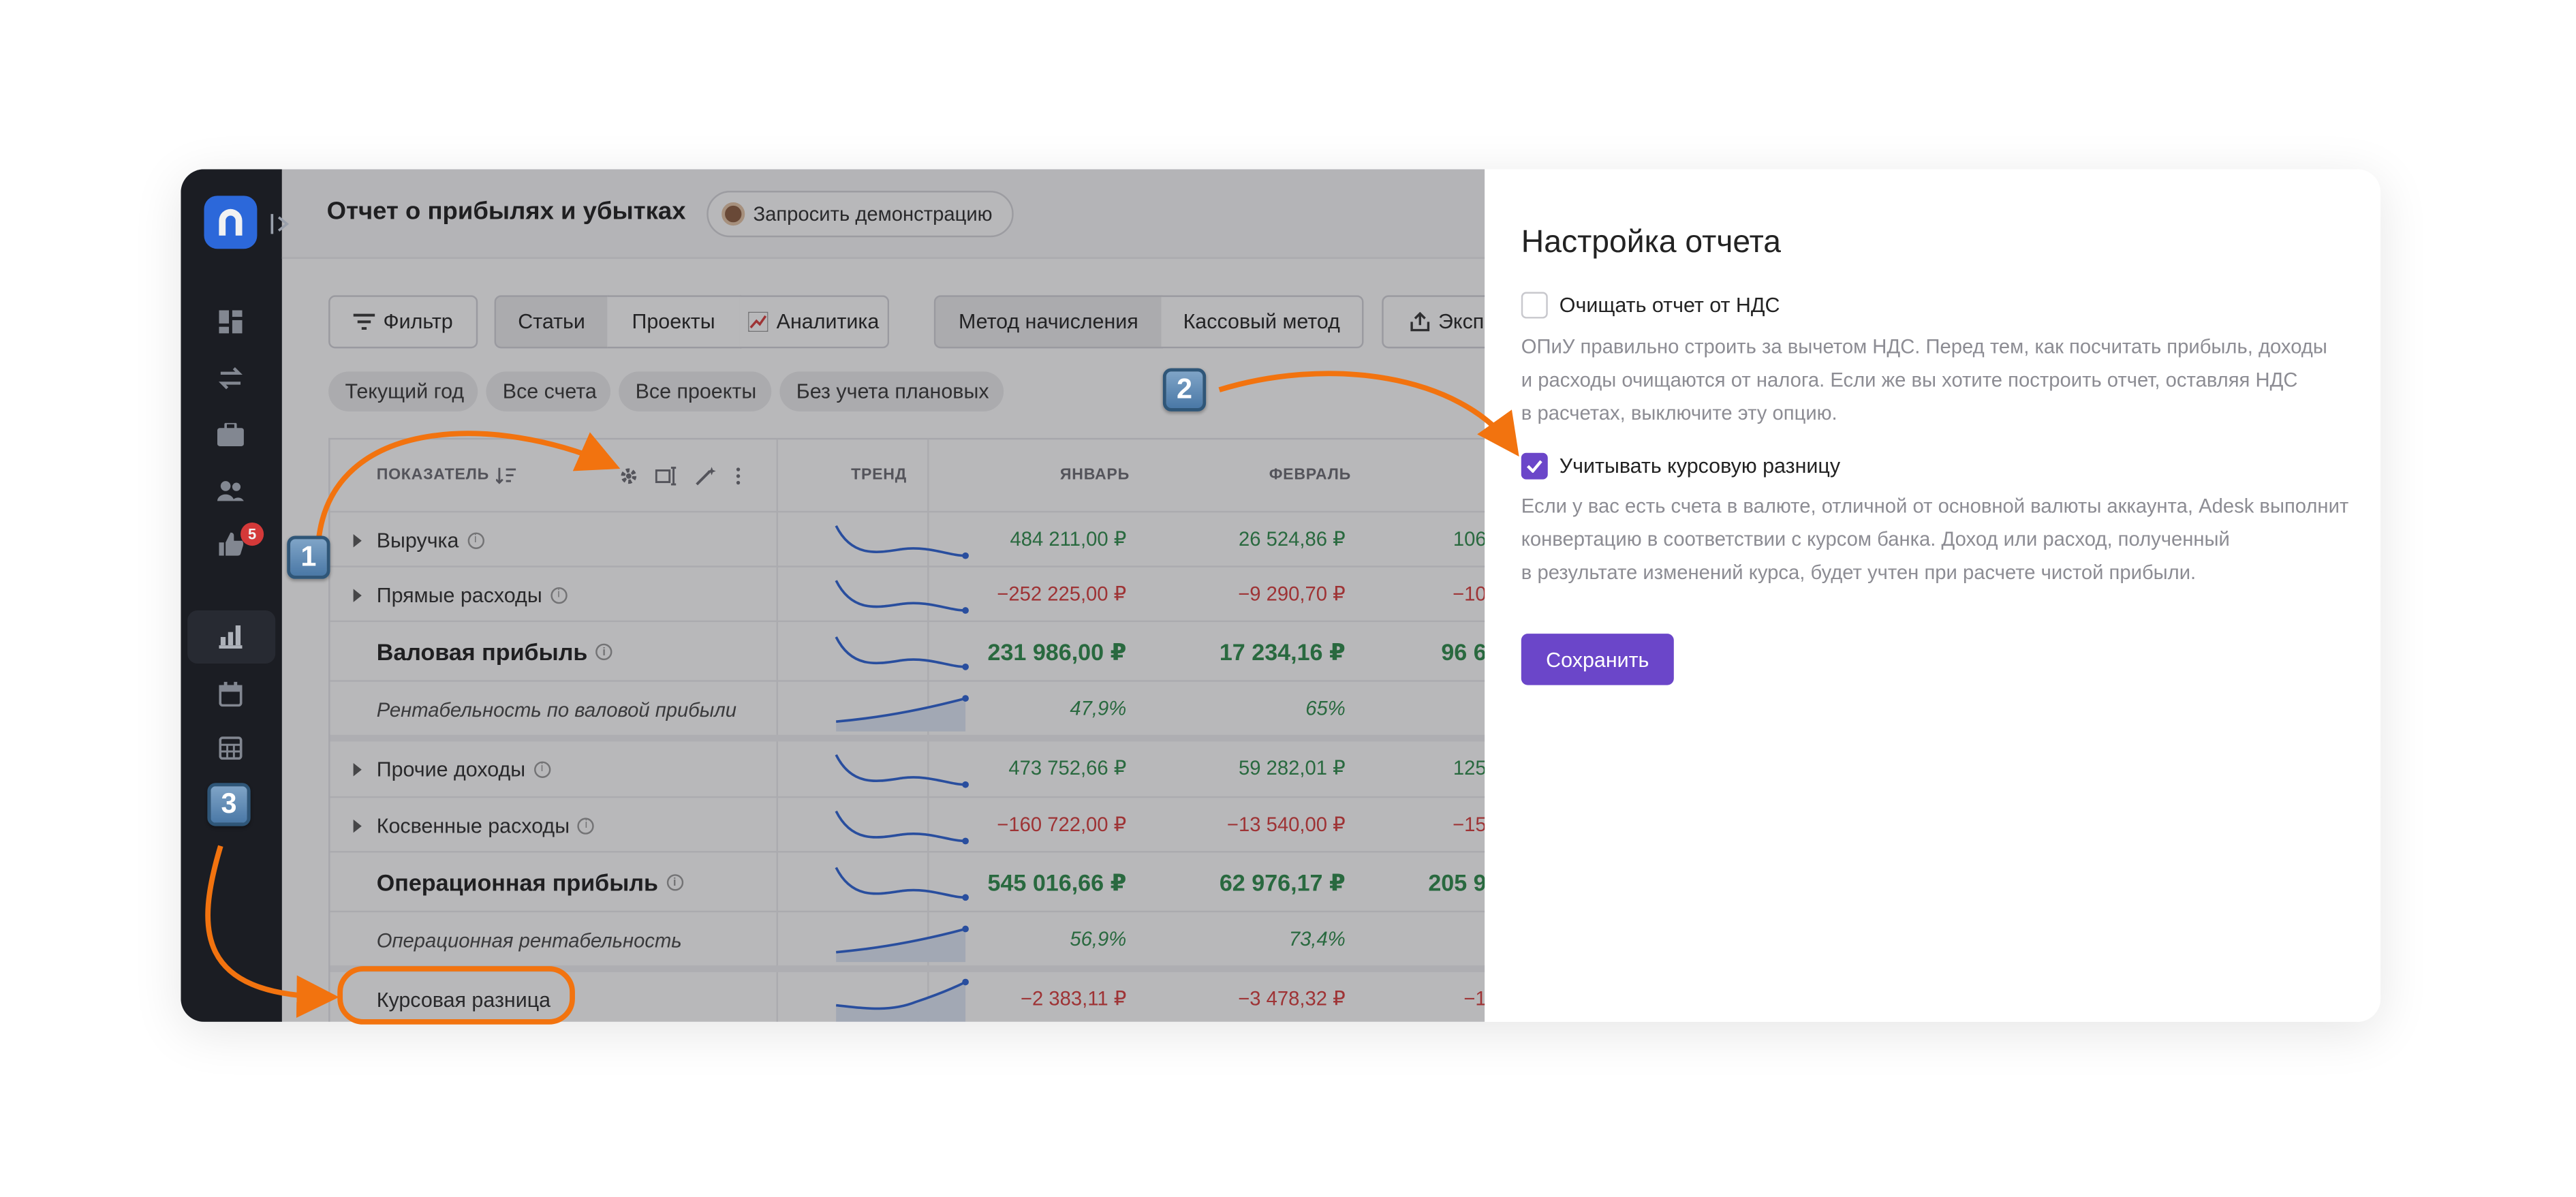 This screenshot has height=1197, width=2576. I want to click on step-badge-3: 3, so click(229, 804).